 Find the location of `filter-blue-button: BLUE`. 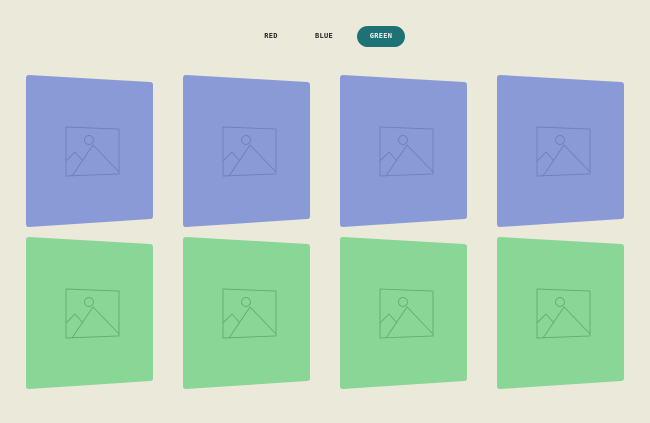

filter-blue-button: BLUE is located at coordinates (324, 36).